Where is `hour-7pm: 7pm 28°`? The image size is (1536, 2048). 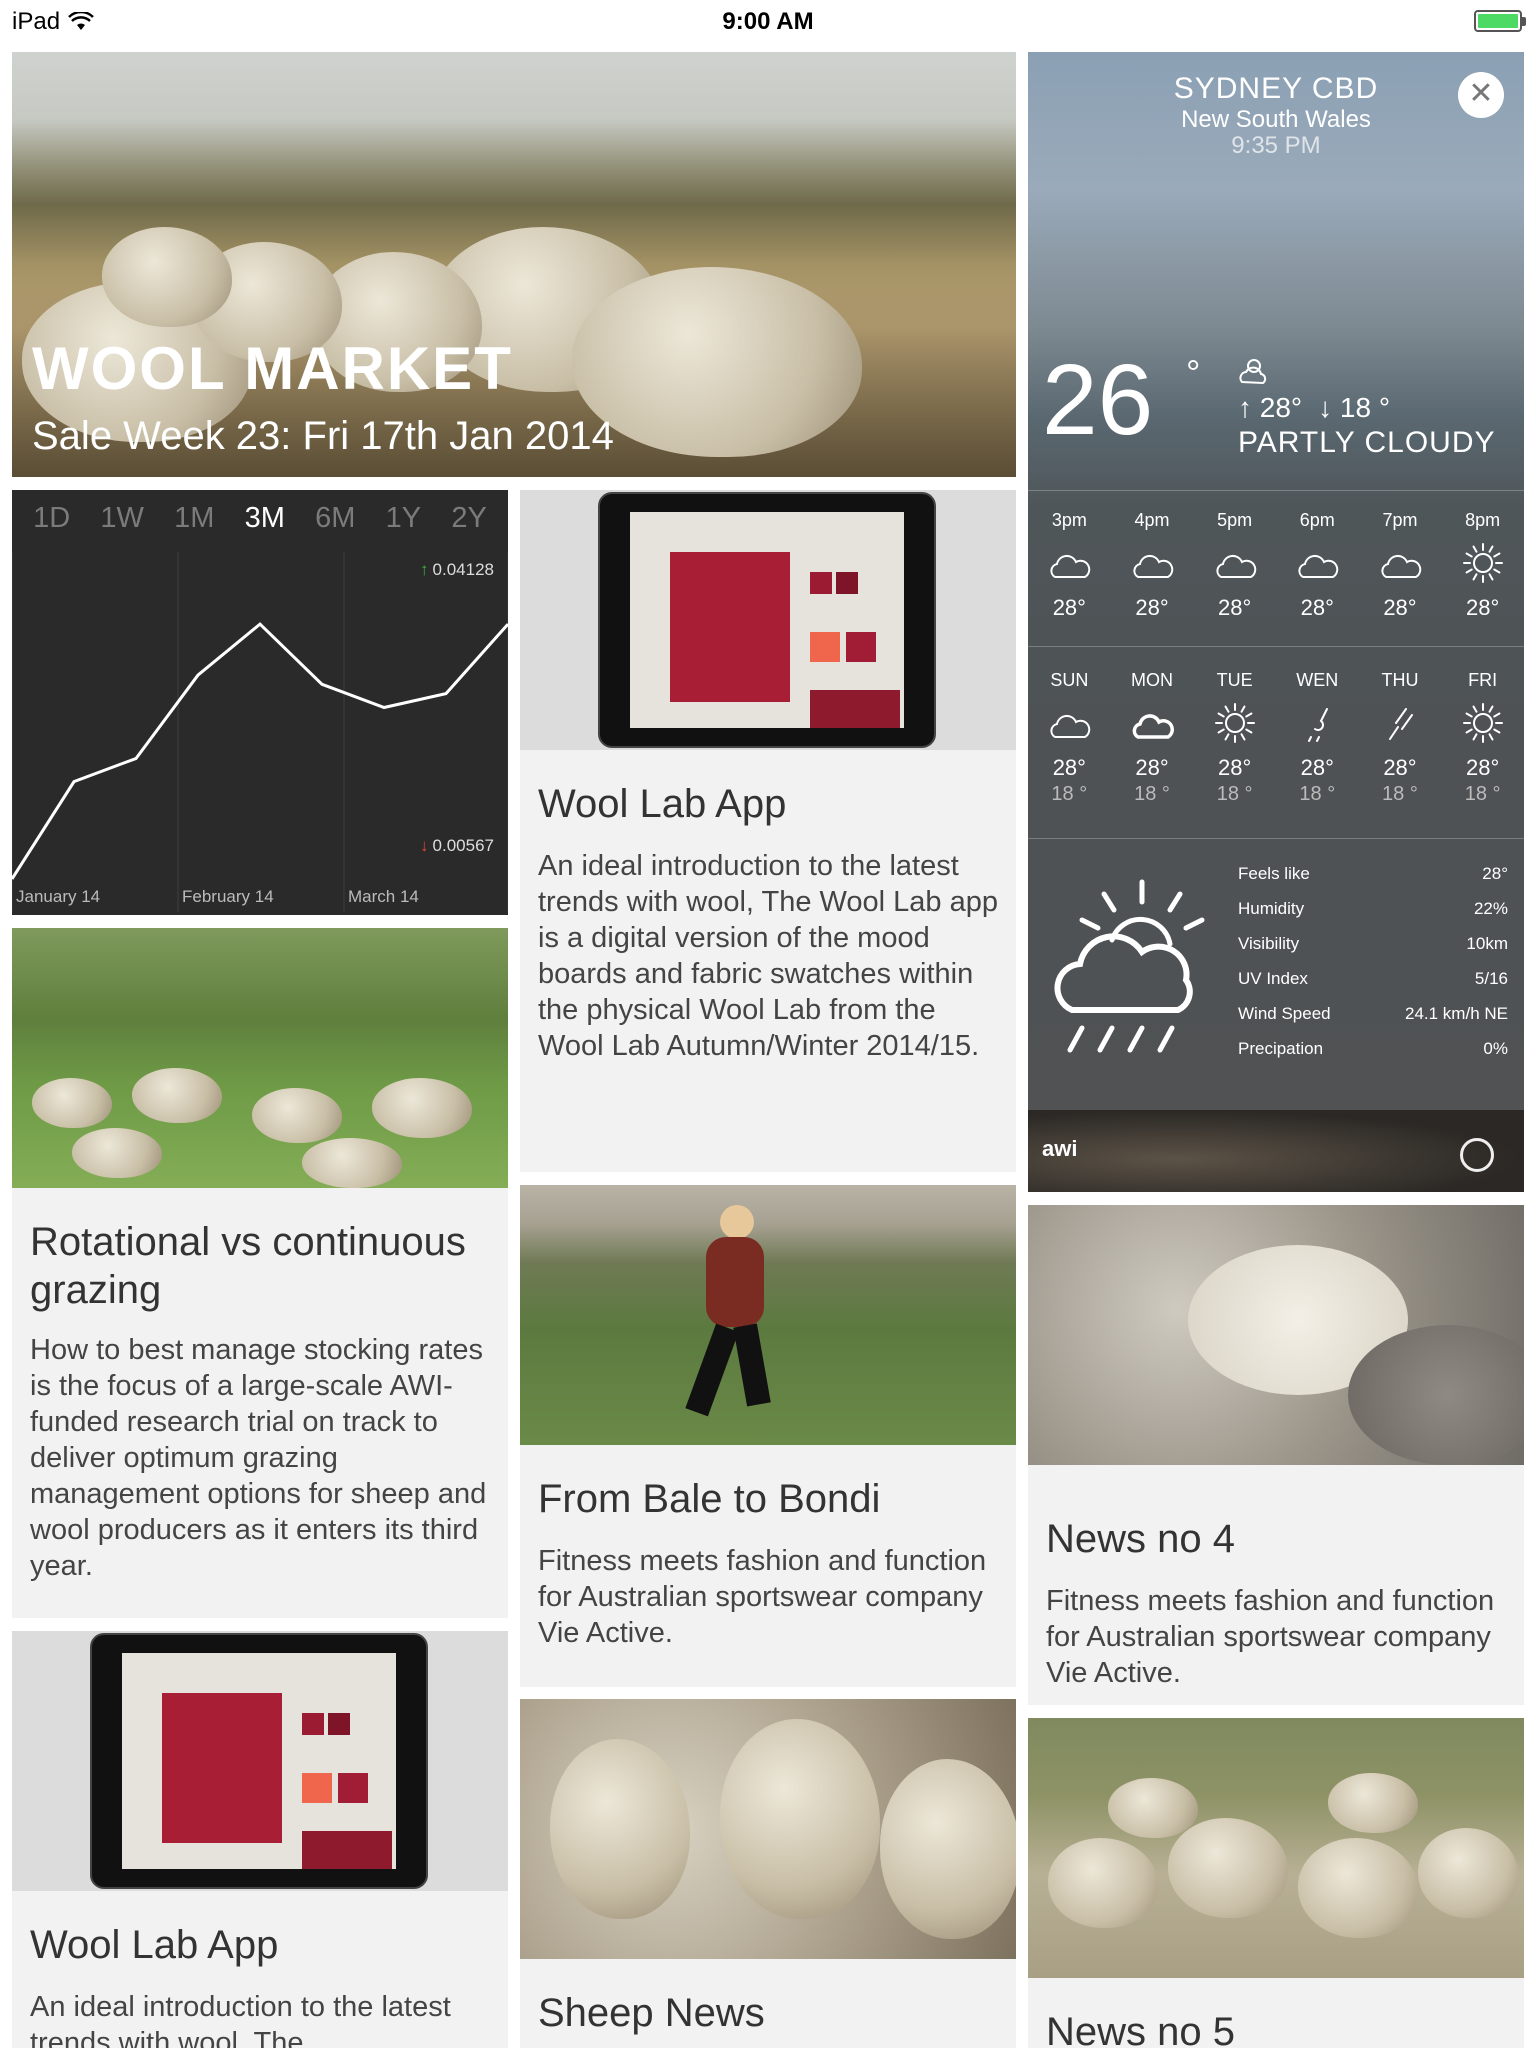
hour-7pm: 7pm 28° is located at coordinates (1400, 565).